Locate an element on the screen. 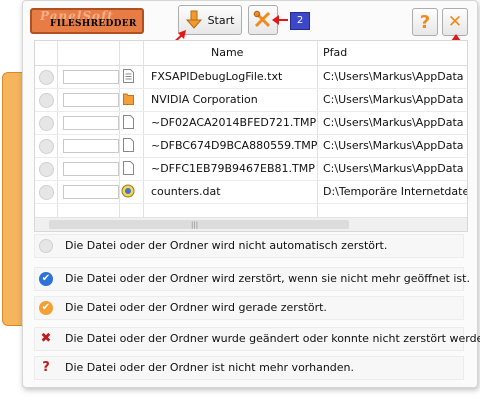  file-list-header: Name Pfad is located at coordinates (251, 53).